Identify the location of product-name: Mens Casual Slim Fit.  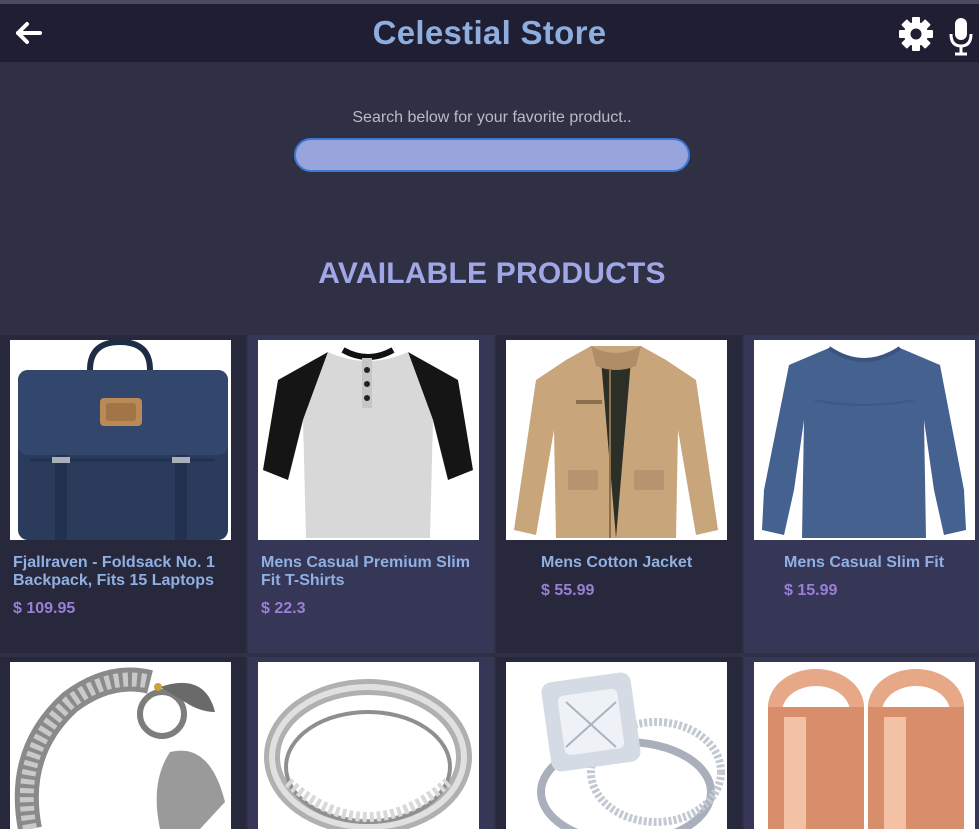
(881, 563).